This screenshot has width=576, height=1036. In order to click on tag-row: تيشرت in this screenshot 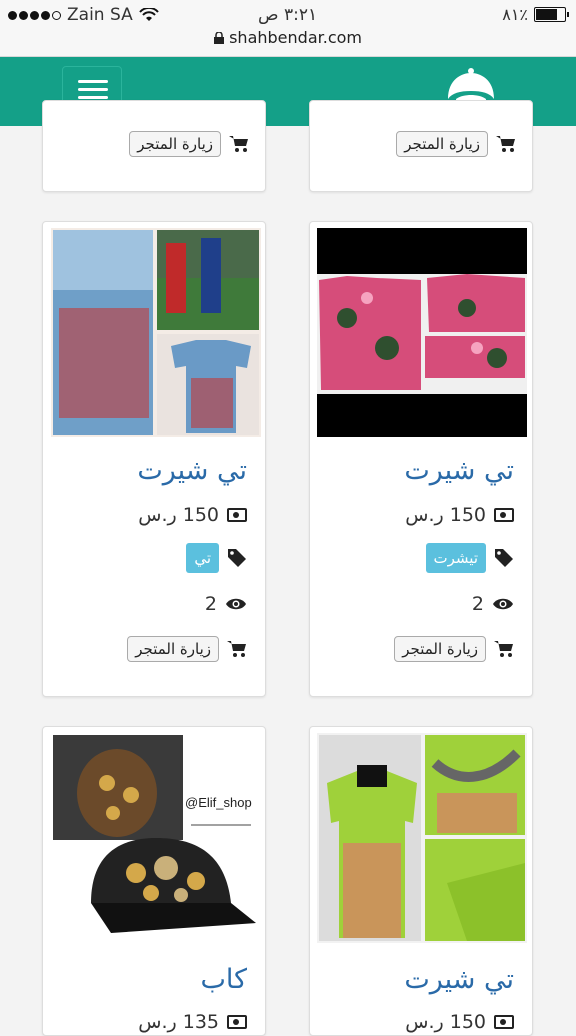, I will do `click(469, 558)`.